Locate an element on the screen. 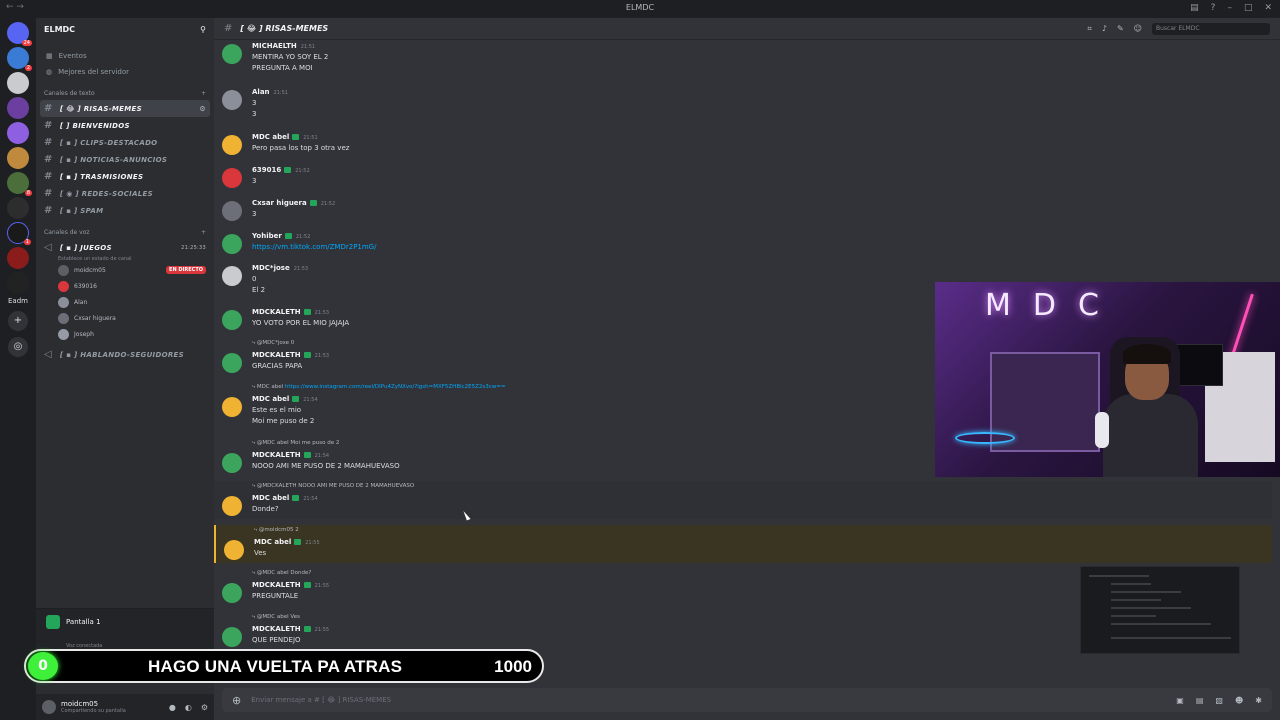 Image resolution: width=1280 pixels, height=720 pixels. author-name: Alan 21:51 is located at coordinates (270, 92).